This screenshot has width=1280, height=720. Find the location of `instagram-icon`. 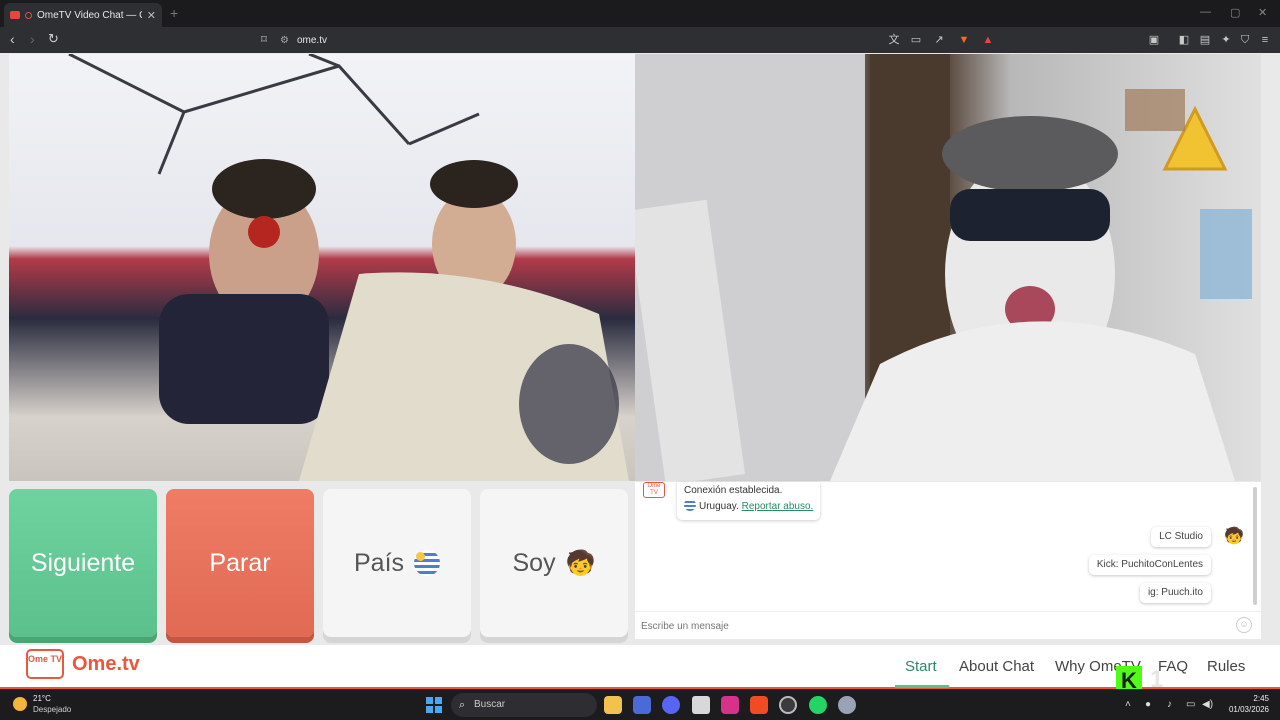

instagram-icon is located at coordinates (730, 705).